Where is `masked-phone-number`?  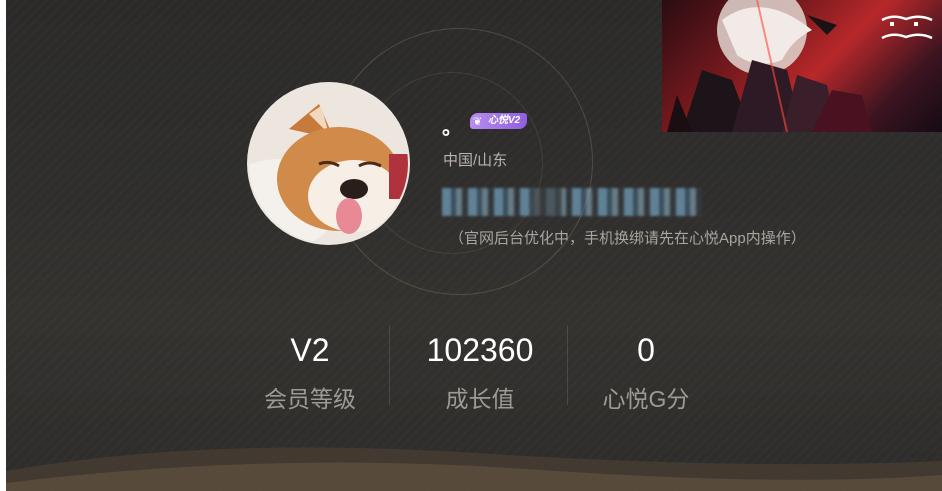
masked-phone-number is located at coordinates (572, 202).